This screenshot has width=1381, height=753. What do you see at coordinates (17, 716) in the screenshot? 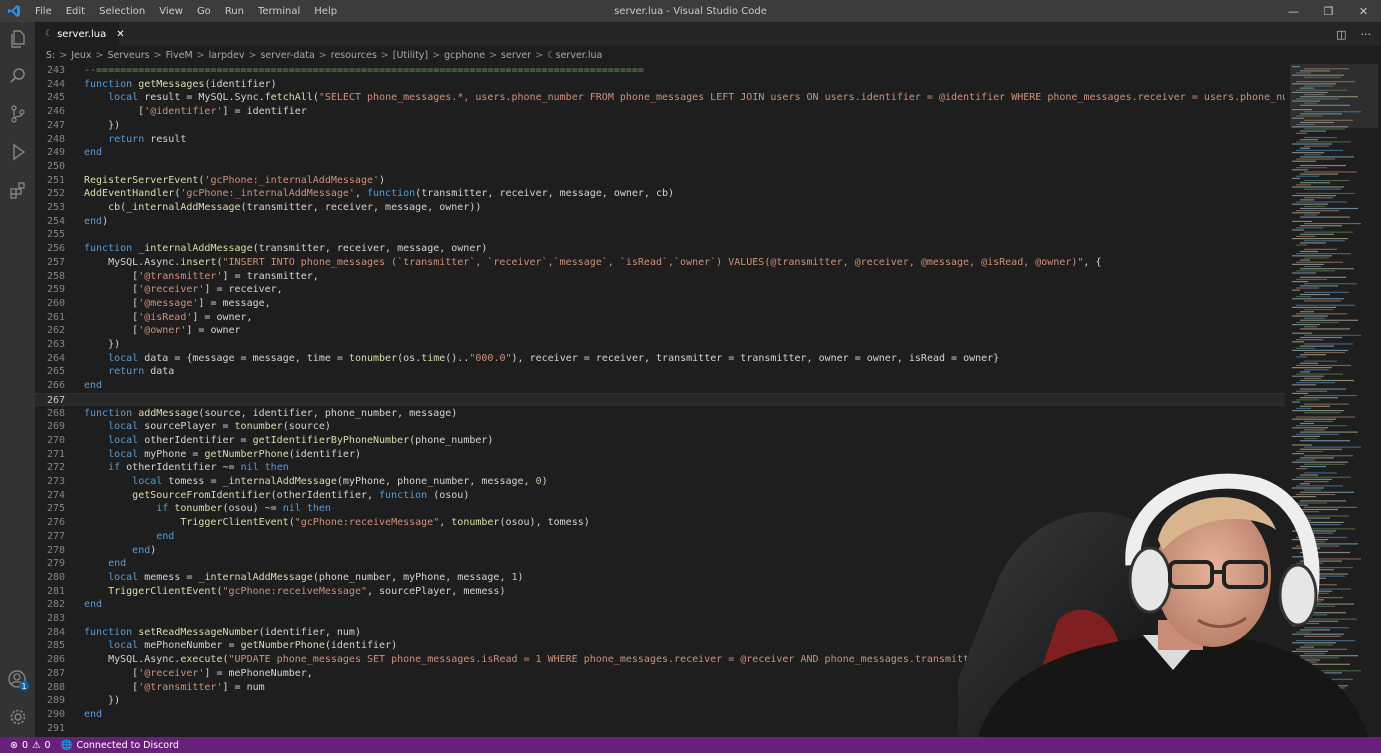
I see `settings-gear-icon` at bounding box center [17, 716].